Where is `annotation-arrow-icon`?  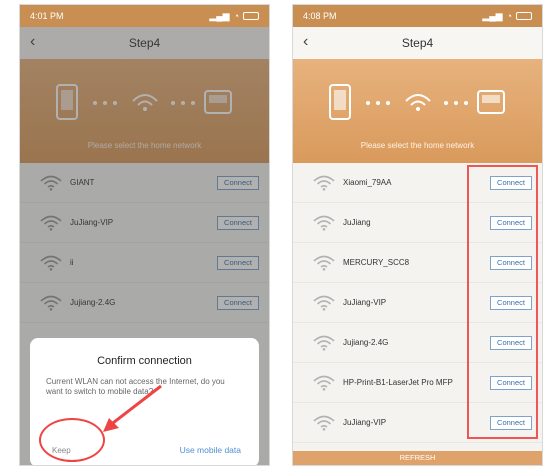
annotation-arrow-icon is located at coordinates (132, 408).